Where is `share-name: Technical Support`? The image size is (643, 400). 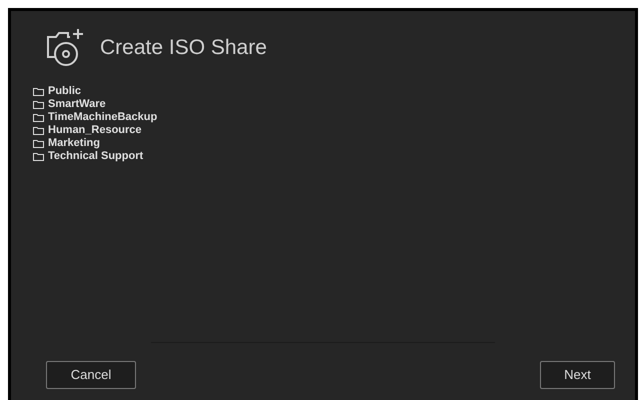
share-name: Technical Support is located at coordinates (96, 156).